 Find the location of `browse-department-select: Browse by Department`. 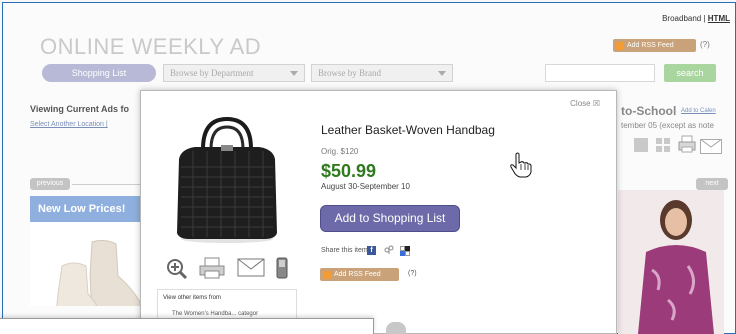

browse-department-select: Browse by Department is located at coordinates (234, 73).